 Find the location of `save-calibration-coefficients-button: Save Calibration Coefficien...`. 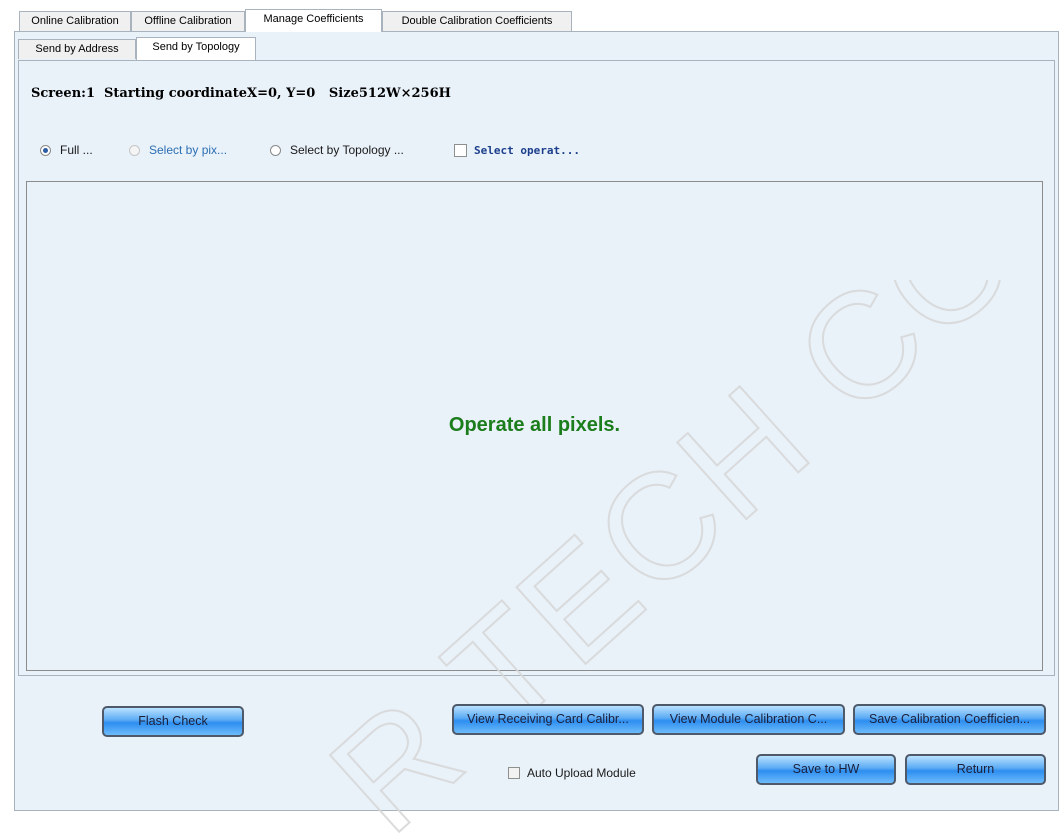

save-calibration-coefficients-button: Save Calibration Coefficien... is located at coordinates (949, 719).